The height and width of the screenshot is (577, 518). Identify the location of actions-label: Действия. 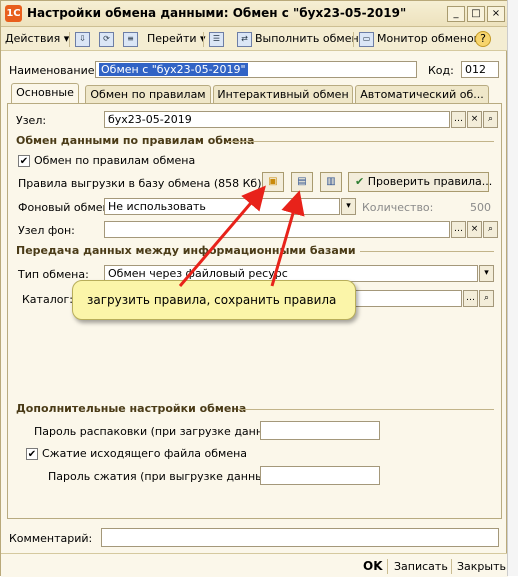
(33, 38).